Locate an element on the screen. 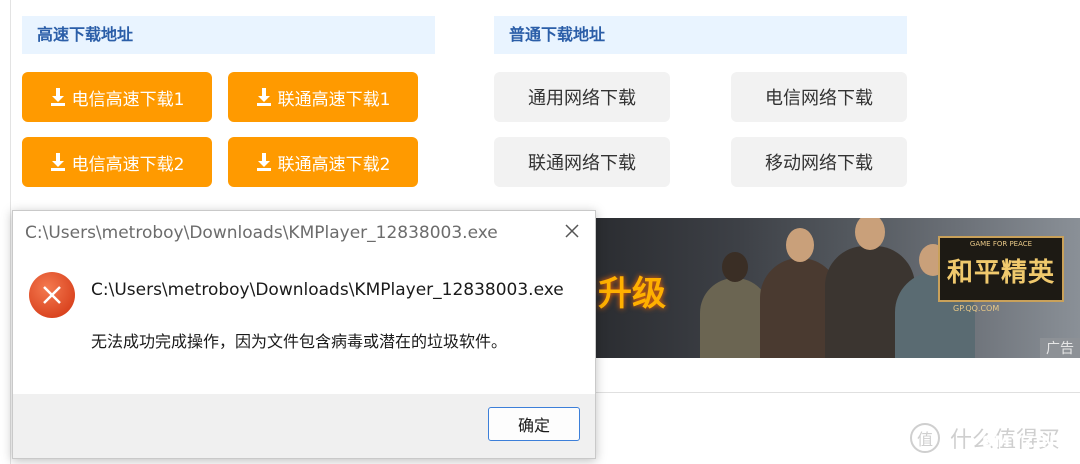 Image resolution: width=1080 pixels, height=464 pixels. button-label: 电信高速下载2 is located at coordinates (128, 164).